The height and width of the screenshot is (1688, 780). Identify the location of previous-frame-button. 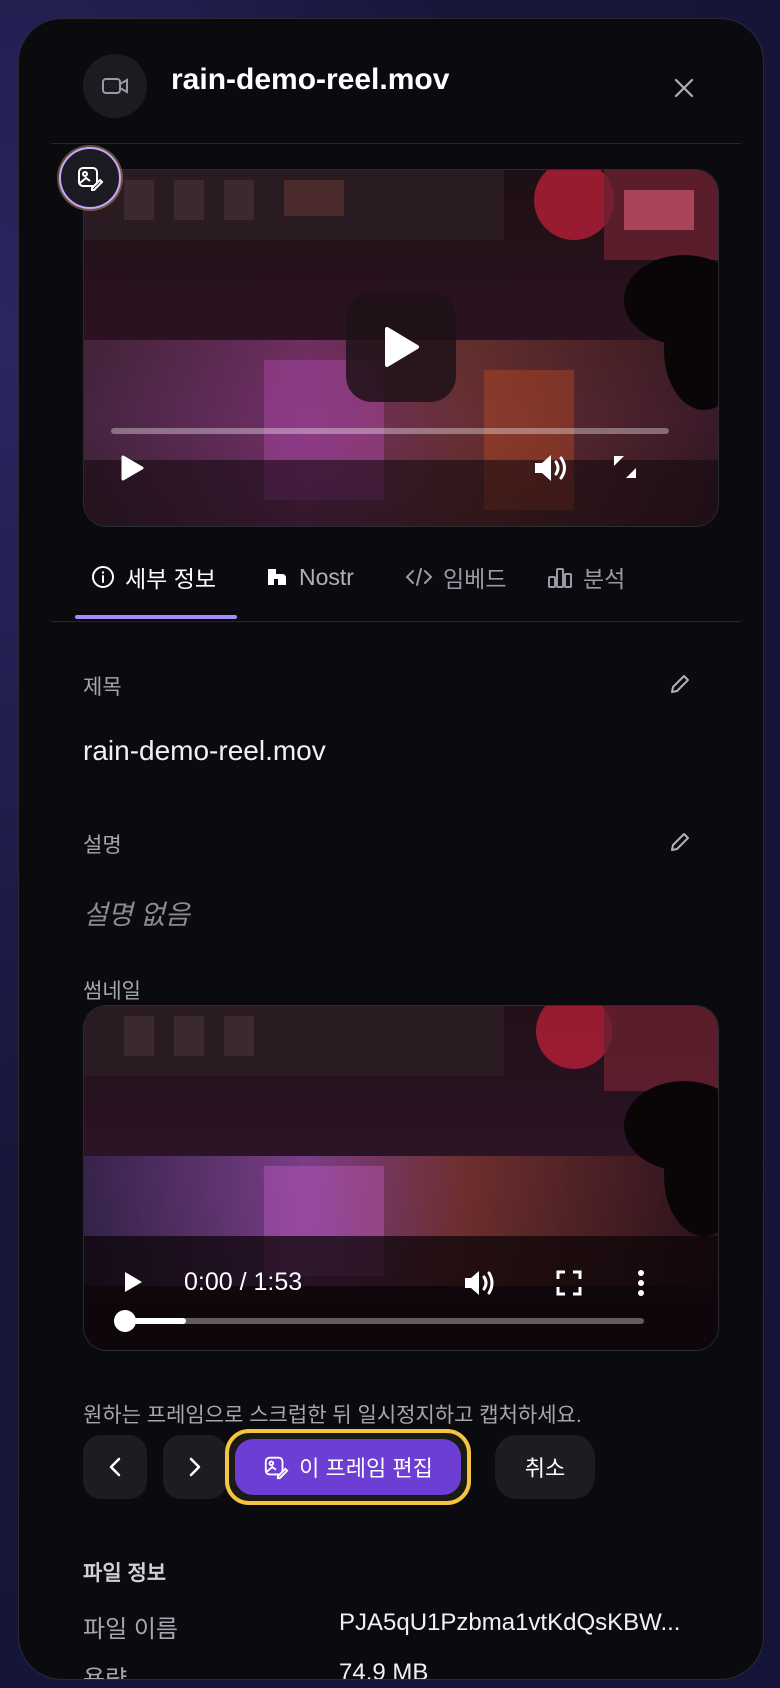
(115, 1467).